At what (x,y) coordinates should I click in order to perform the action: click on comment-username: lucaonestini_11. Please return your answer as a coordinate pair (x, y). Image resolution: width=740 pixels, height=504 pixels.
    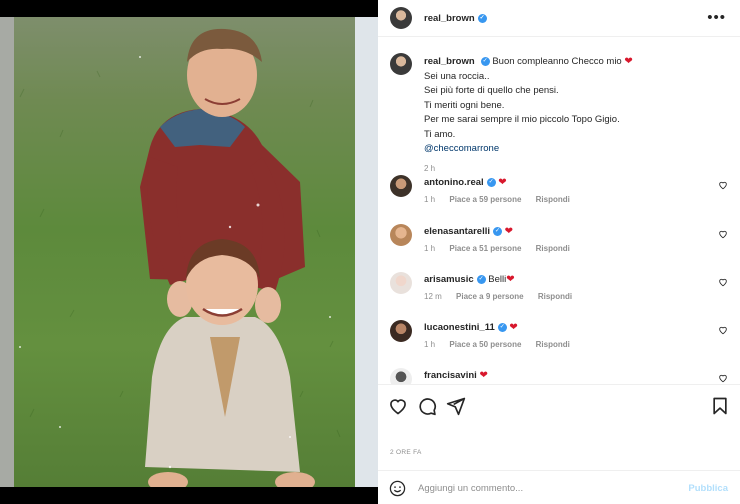
    Looking at the image, I should click on (459, 327).